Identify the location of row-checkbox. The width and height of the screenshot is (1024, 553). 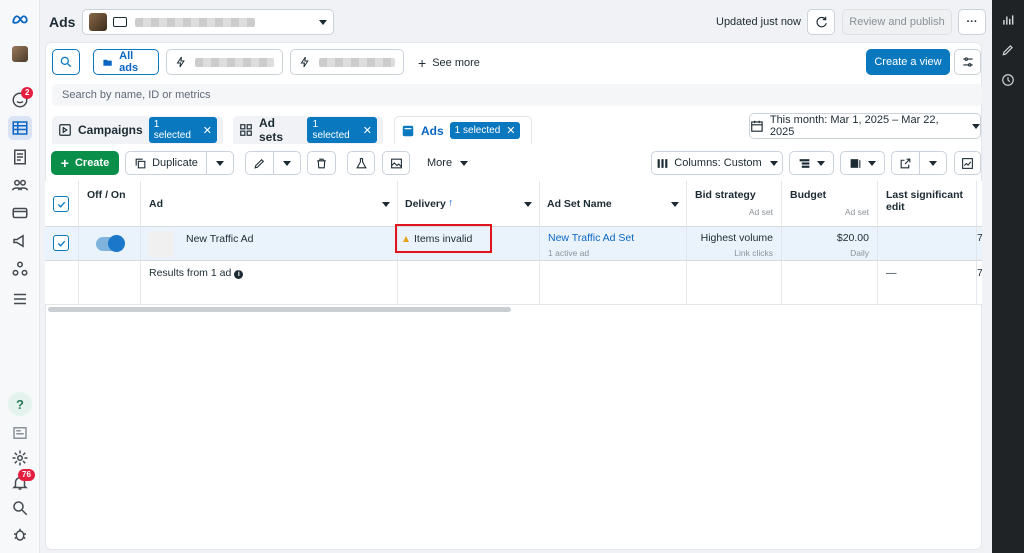
(61, 243).